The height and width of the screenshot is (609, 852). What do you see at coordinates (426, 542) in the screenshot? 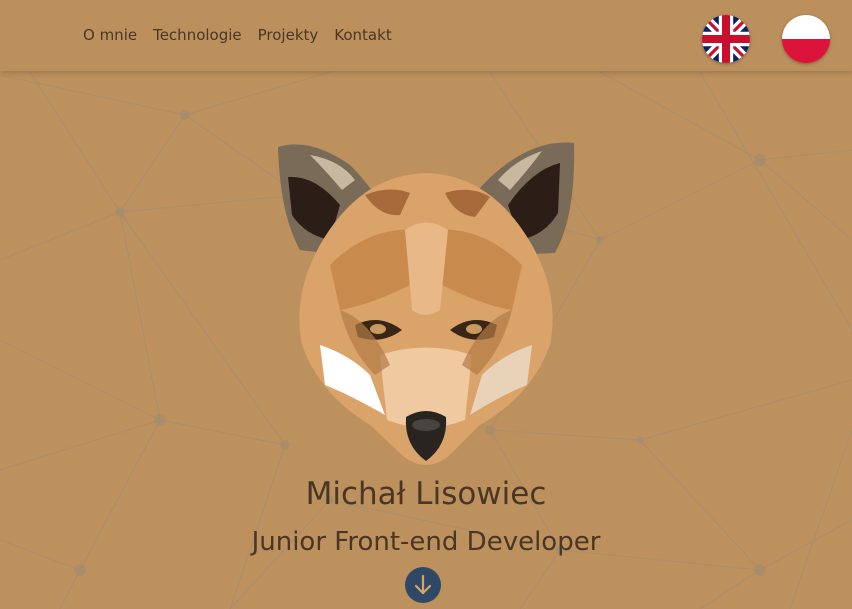
I see `hero-role: Junior Front-end Developer` at bounding box center [426, 542].